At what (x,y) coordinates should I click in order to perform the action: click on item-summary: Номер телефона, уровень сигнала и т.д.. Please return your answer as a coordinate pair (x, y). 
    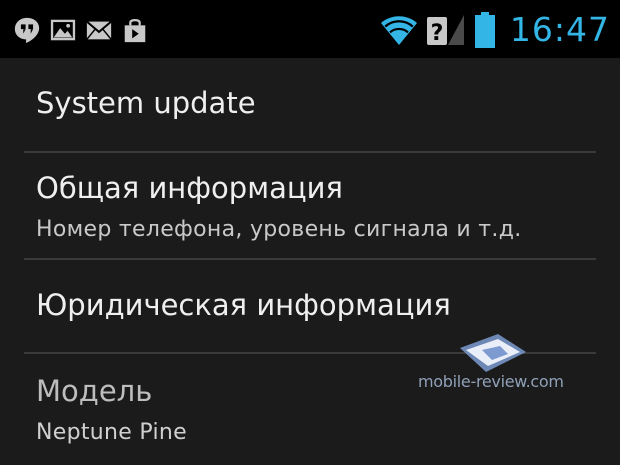
    Looking at the image, I should click on (279, 229).